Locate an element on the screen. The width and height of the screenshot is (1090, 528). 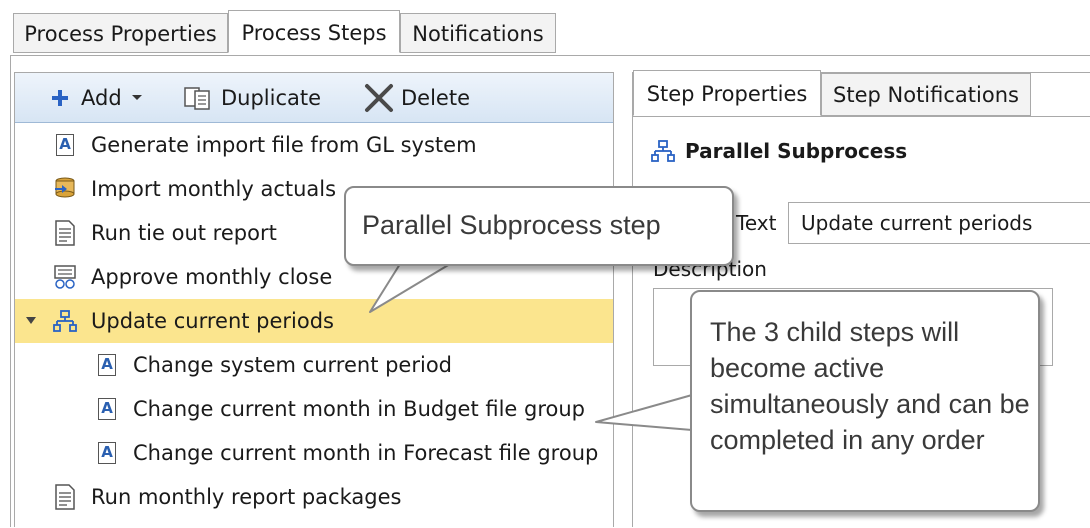
delete-x-icon is located at coordinates (379, 98).